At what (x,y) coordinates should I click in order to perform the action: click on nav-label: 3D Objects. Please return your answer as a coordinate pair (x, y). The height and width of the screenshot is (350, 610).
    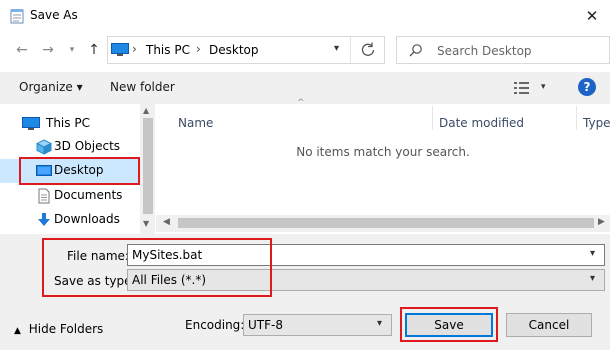
    Looking at the image, I should click on (87, 146).